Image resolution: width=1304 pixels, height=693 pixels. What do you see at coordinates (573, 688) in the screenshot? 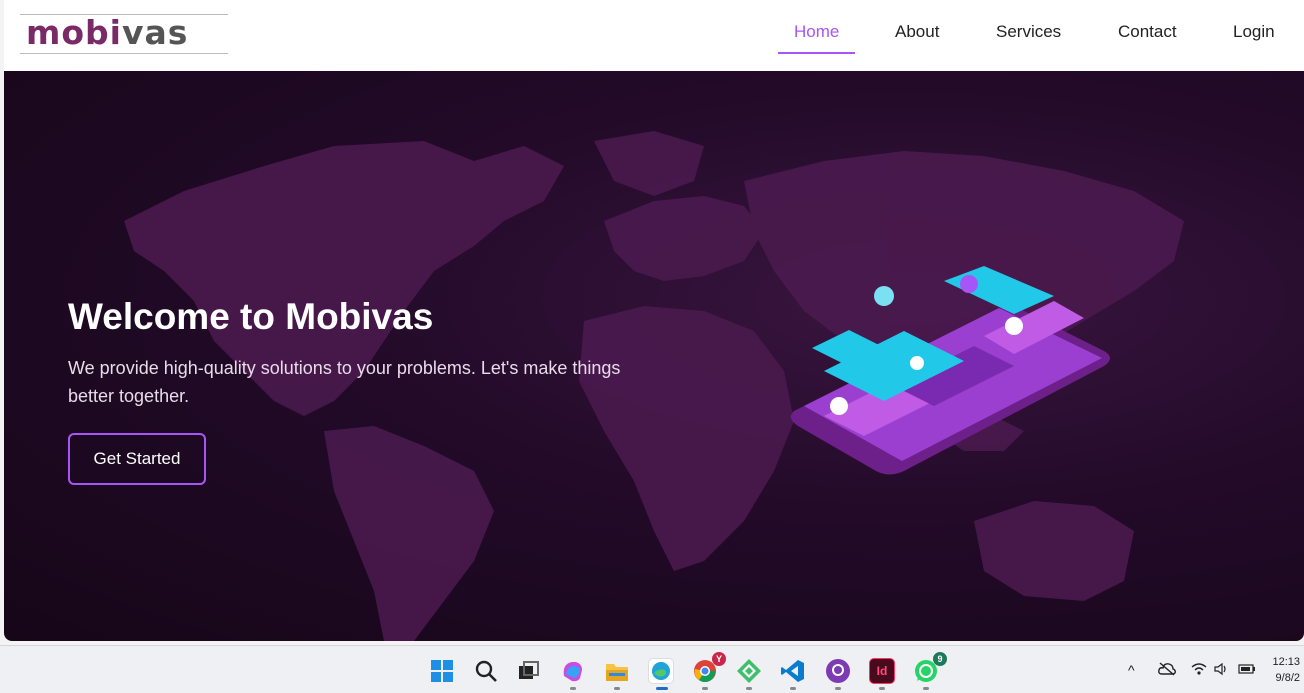
I see `copilot-running-indicator` at bounding box center [573, 688].